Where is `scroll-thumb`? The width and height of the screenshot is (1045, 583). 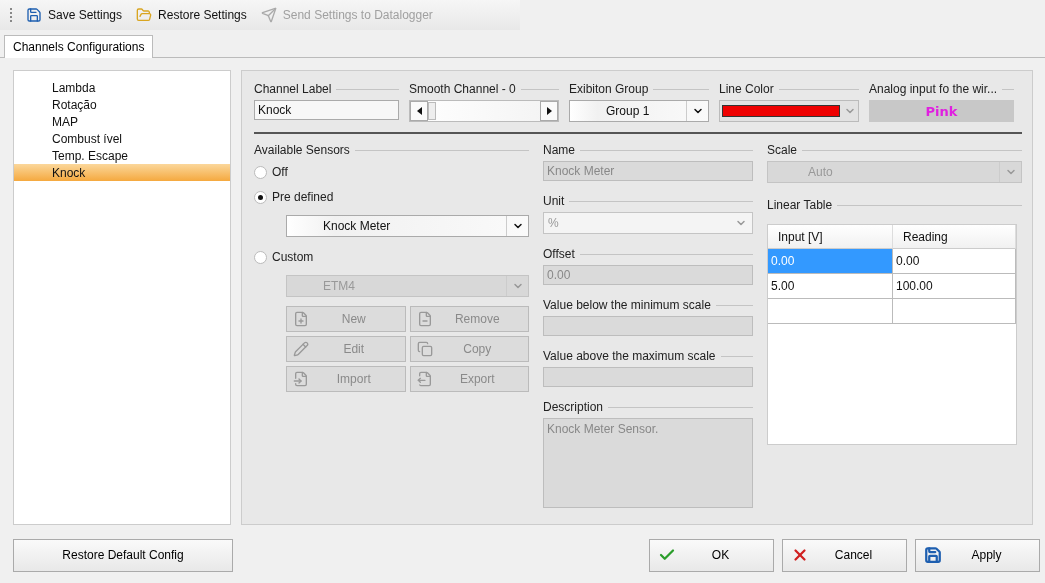
scroll-thumb is located at coordinates (432, 111).